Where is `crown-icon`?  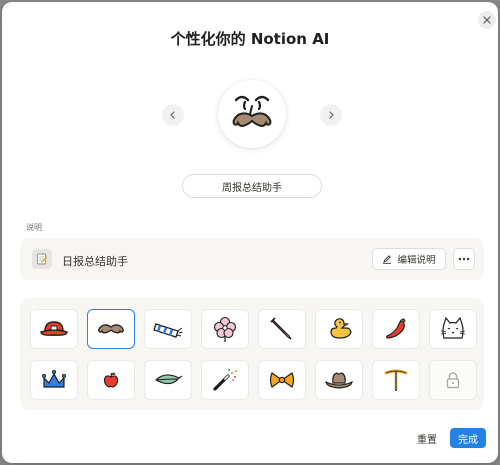 crown-icon is located at coordinates (54, 378).